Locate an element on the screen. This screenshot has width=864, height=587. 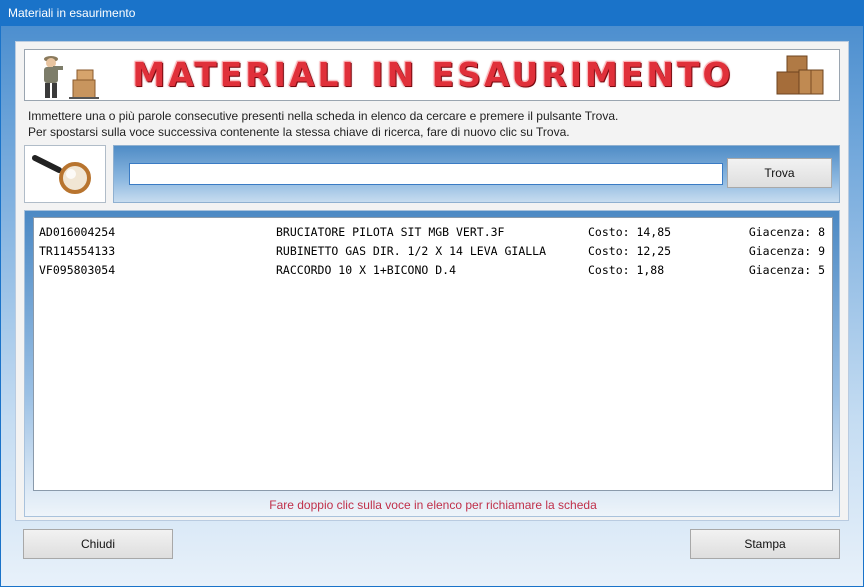
item-code: AD016004254 is located at coordinates (77, 232).